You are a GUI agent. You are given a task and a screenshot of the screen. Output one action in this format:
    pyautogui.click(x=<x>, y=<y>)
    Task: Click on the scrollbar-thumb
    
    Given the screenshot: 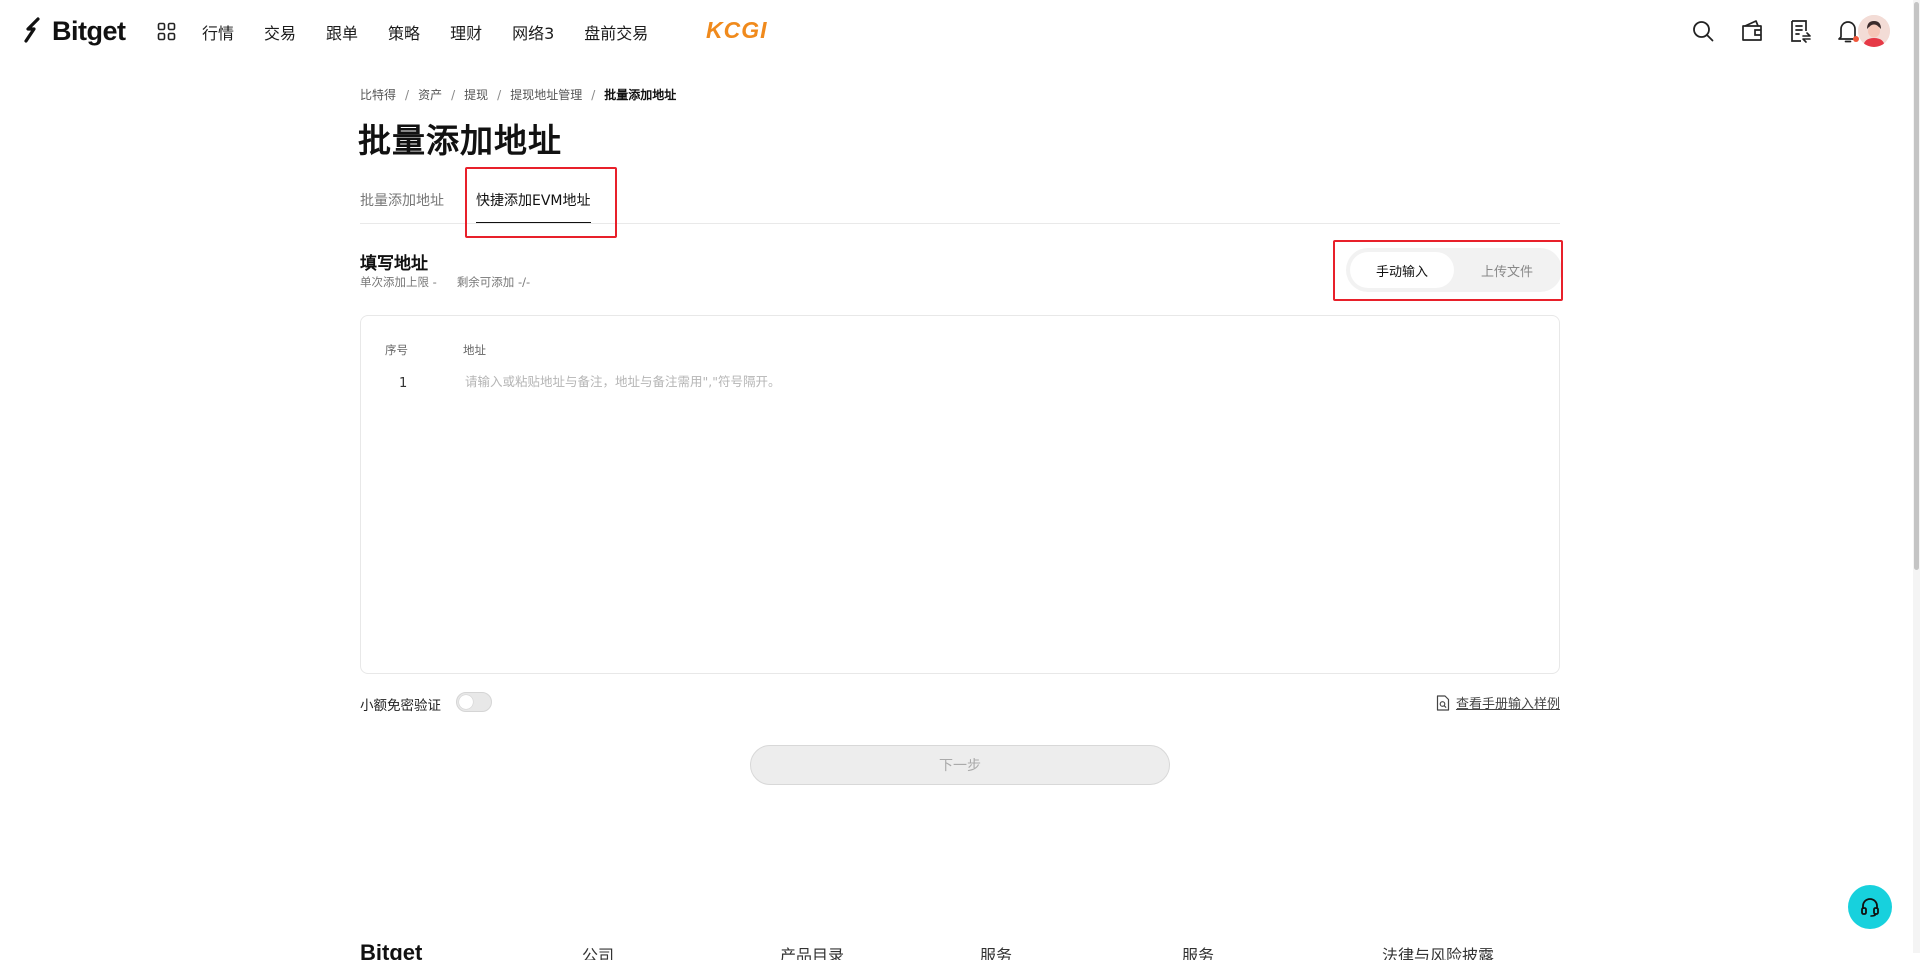 What is the action you would take?
    pyautogui.click(x=1916, y=286)
    